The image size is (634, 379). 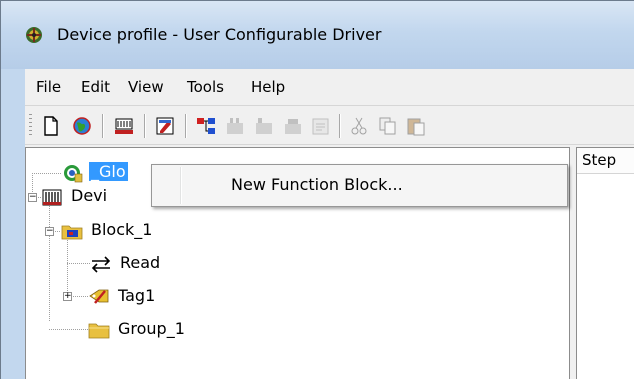 What do you see at coordinates (51, 126) in the screenshot?
I see `new-document-icon` at bounding box center [51, 126].